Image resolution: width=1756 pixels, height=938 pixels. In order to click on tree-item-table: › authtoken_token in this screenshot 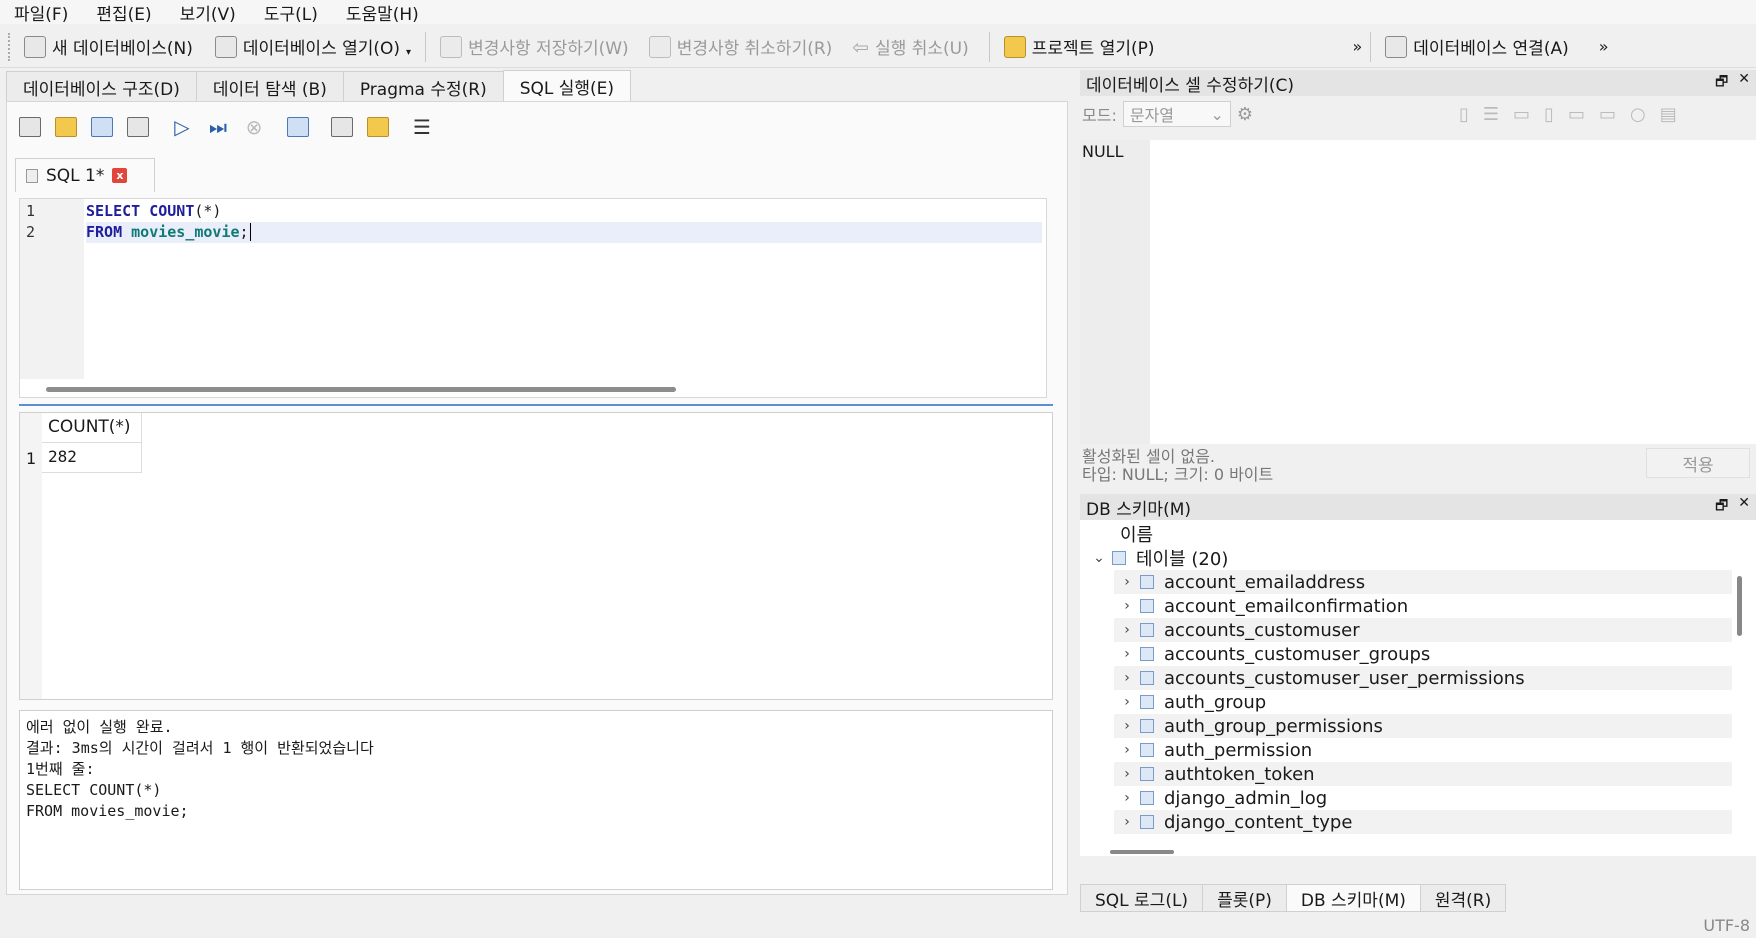, I will do `click(1423, 774)`.